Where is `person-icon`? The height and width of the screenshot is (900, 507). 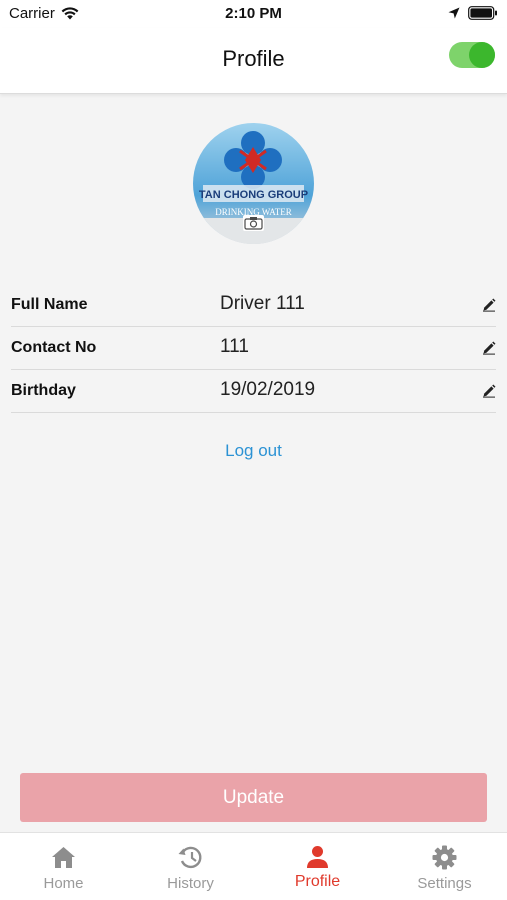
person-icon is located at coordinates (317, 857).